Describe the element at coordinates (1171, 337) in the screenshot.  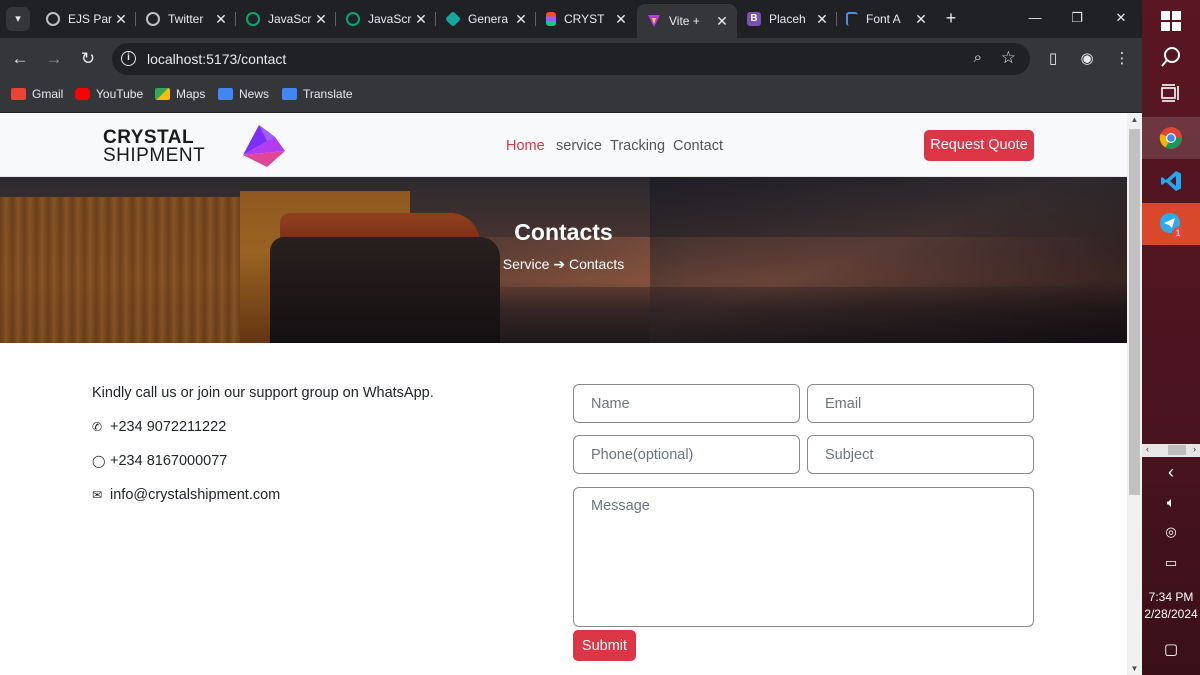
I see `windows-taskbar: 1 ‹ › ‹ 🔈︎ ◎ ▭ 7:34 PM 2/28/2024 ▢` at that location.